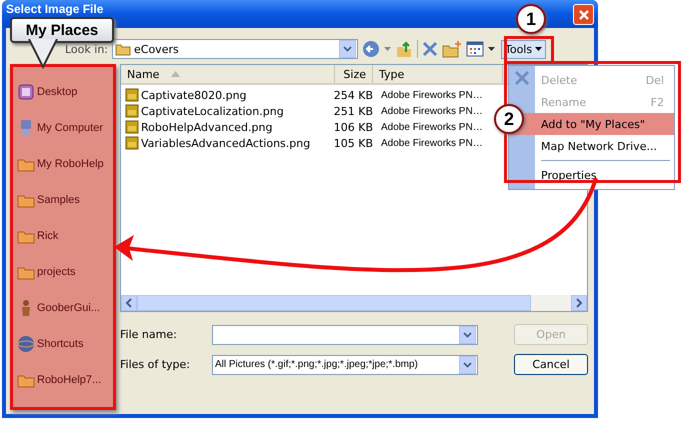 The image size is (683, 422). I want to click on close-icon, so click(584, 14).